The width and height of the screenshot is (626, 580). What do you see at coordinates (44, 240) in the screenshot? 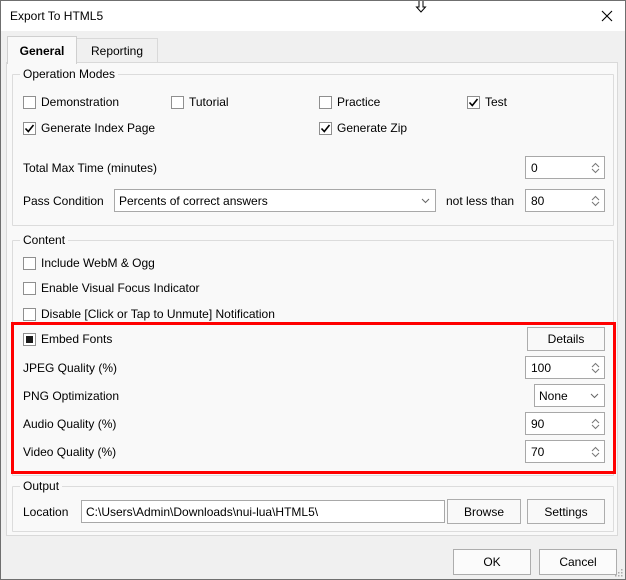
I see `content-title: Content` at bounding box center [44, 240].